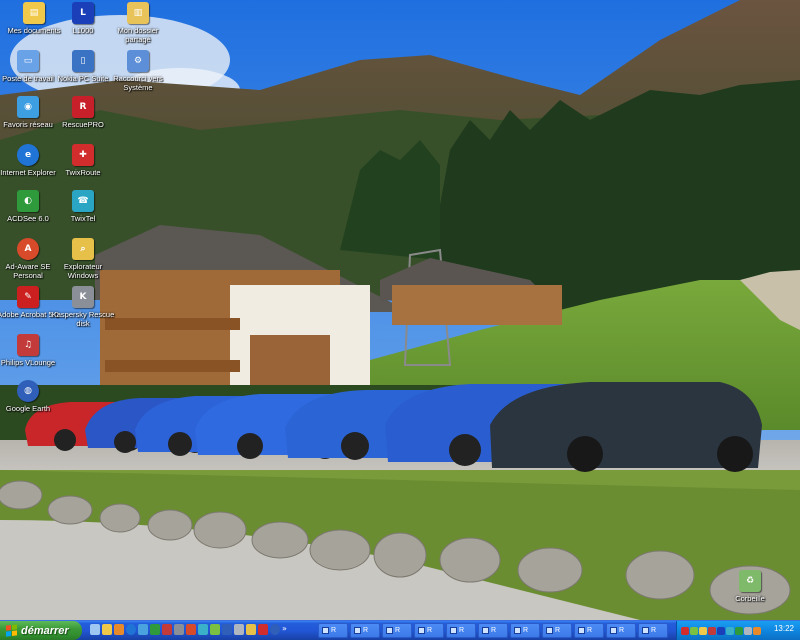 This screenshot has width=800, height=640. I want to click on desktop-icon-kaspersky: K Kaspersky Rescue disk, so click(83, 307).